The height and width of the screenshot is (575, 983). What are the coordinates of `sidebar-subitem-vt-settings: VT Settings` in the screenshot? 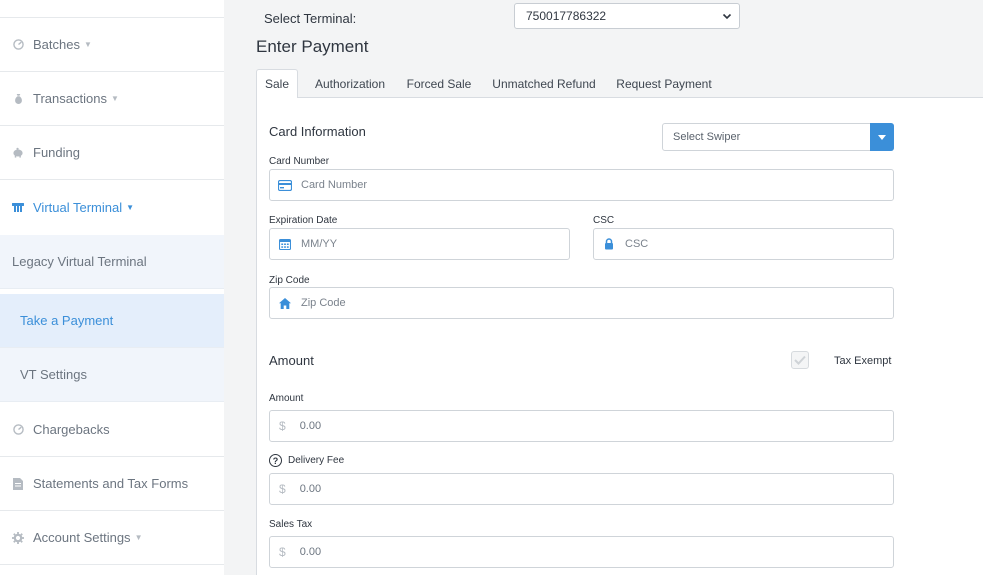 It's located at (112, 375).